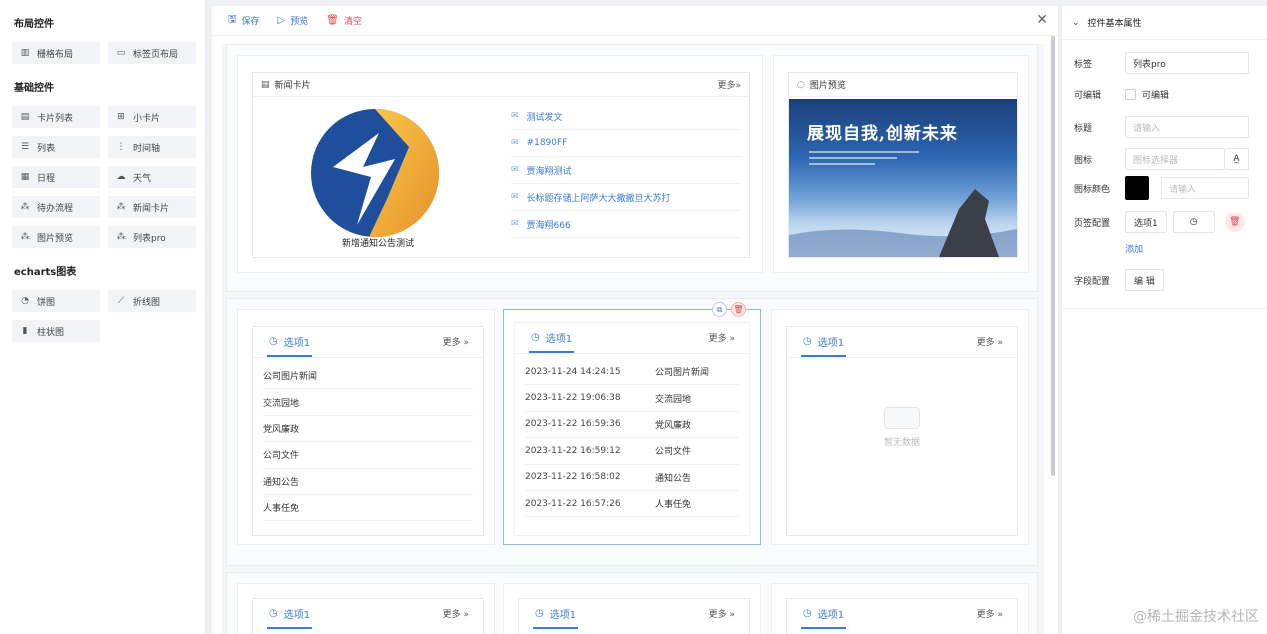 The width and height of the screenshot is (1267, 634). Describe the element at coordinates (901, 443) in the screenshot. I see `empty-text: 暂无数据` at that location.